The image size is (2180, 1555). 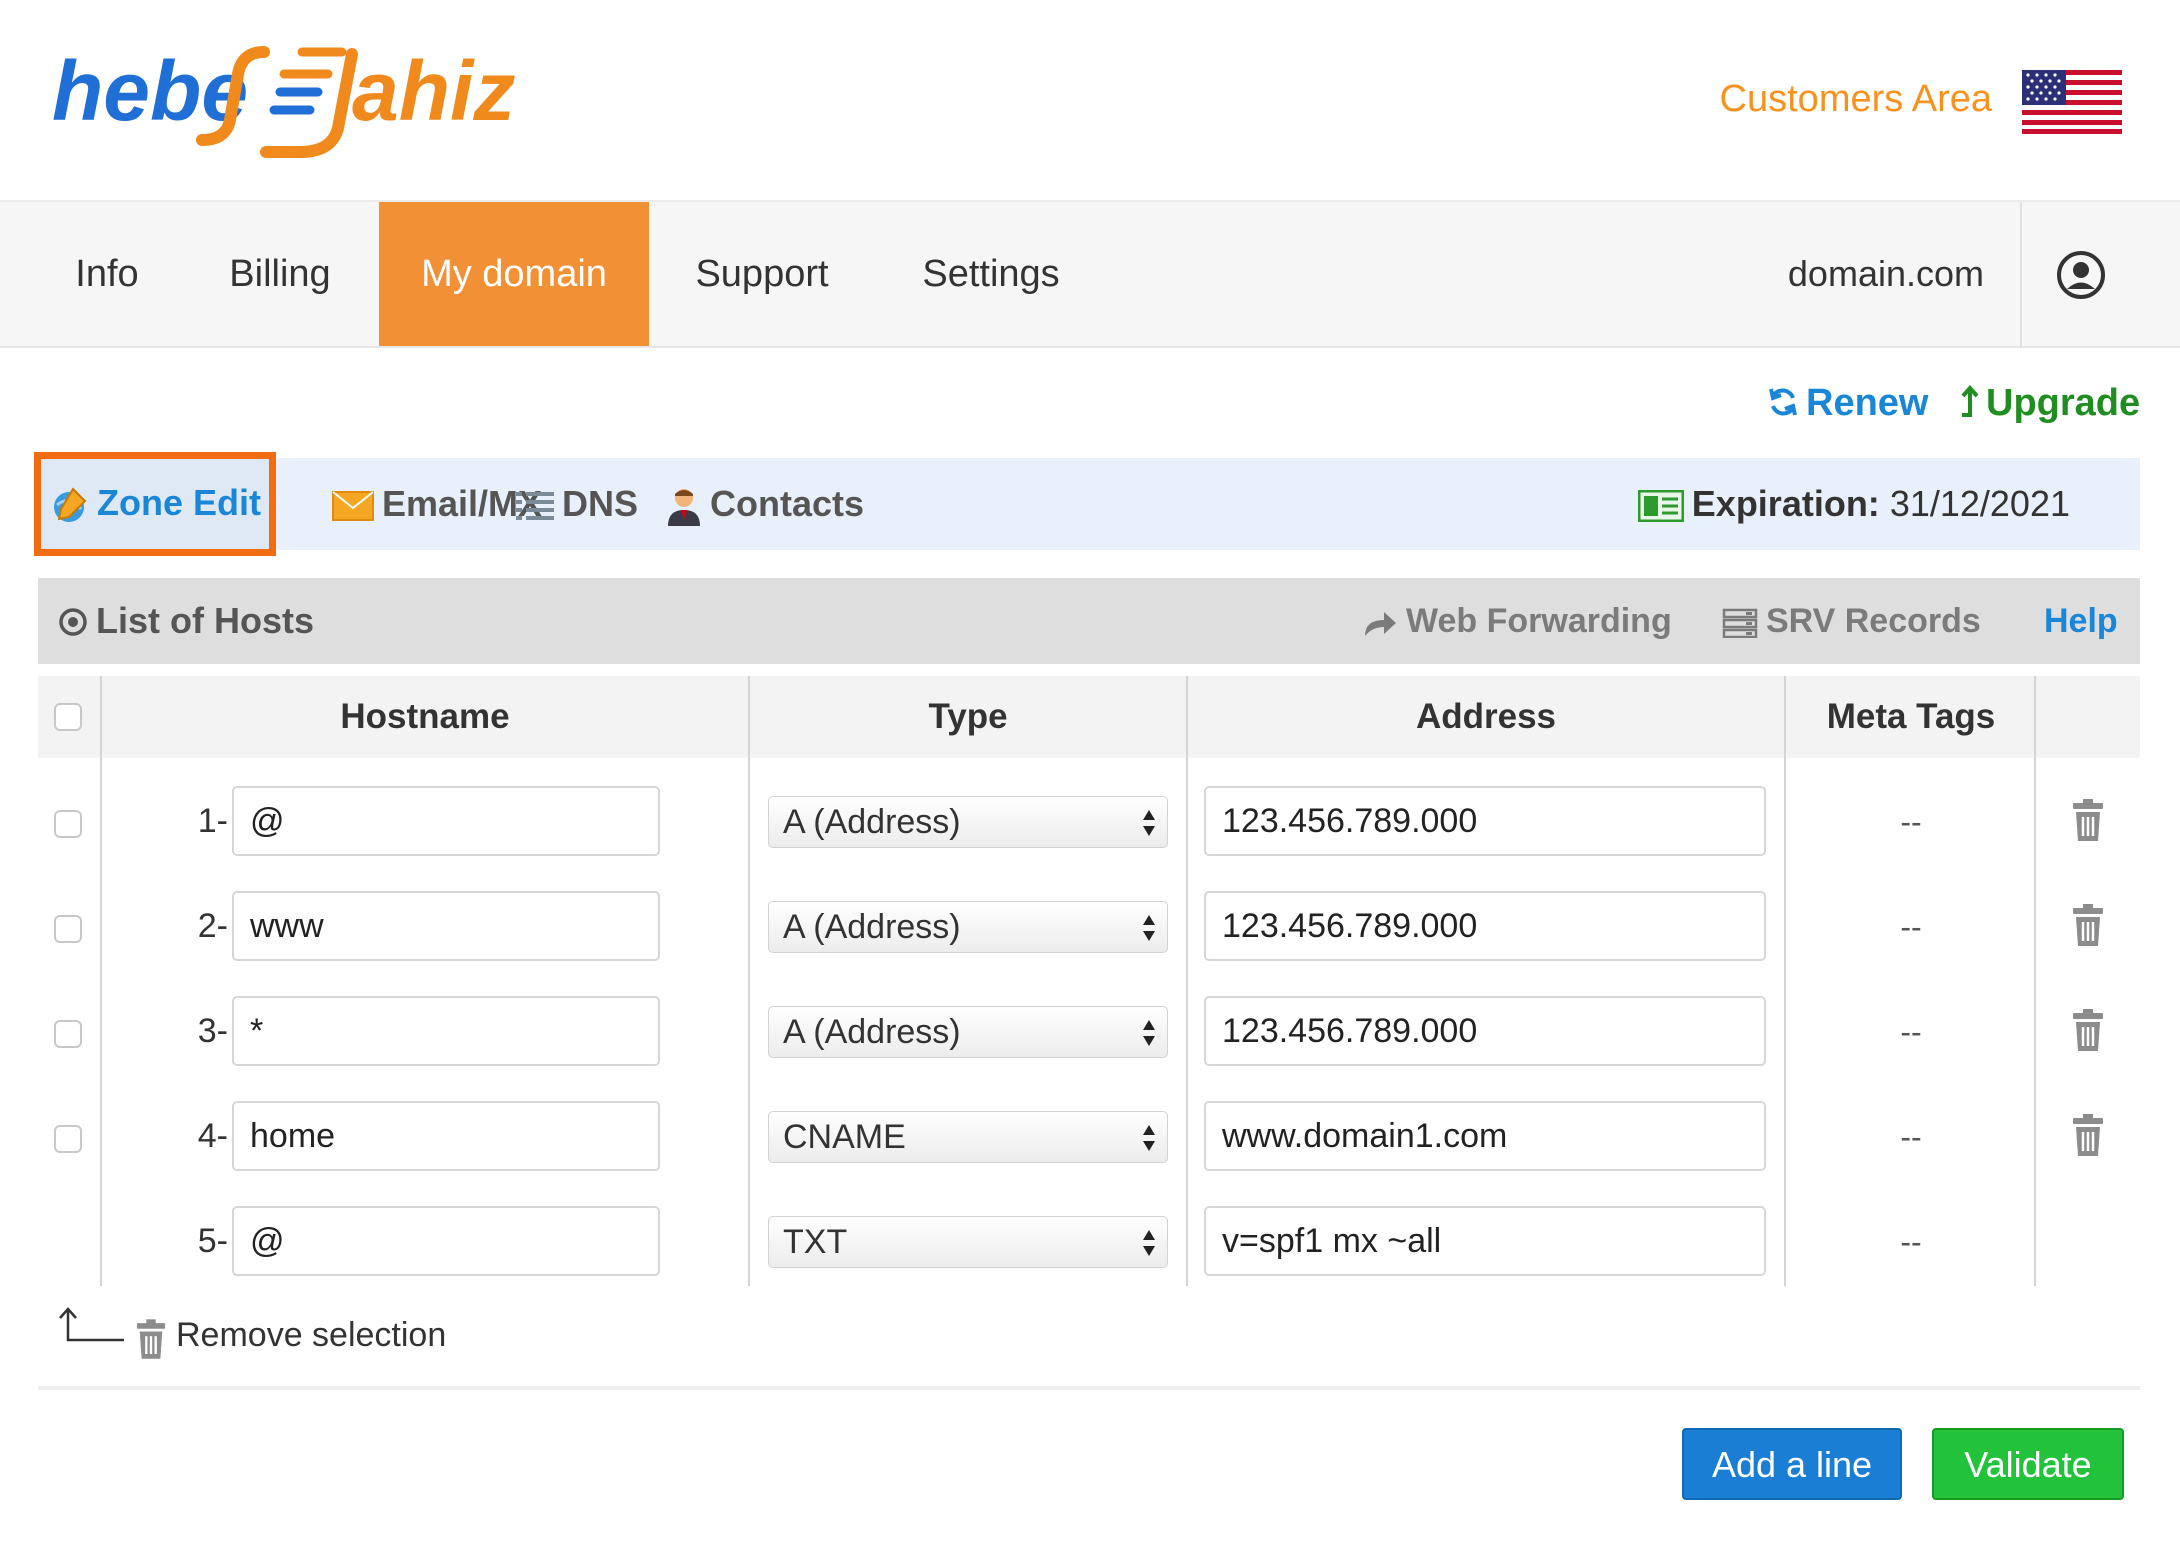 I want to click on subnav-item-zone-edit: Zone Edit, so click(x=155, y=504).